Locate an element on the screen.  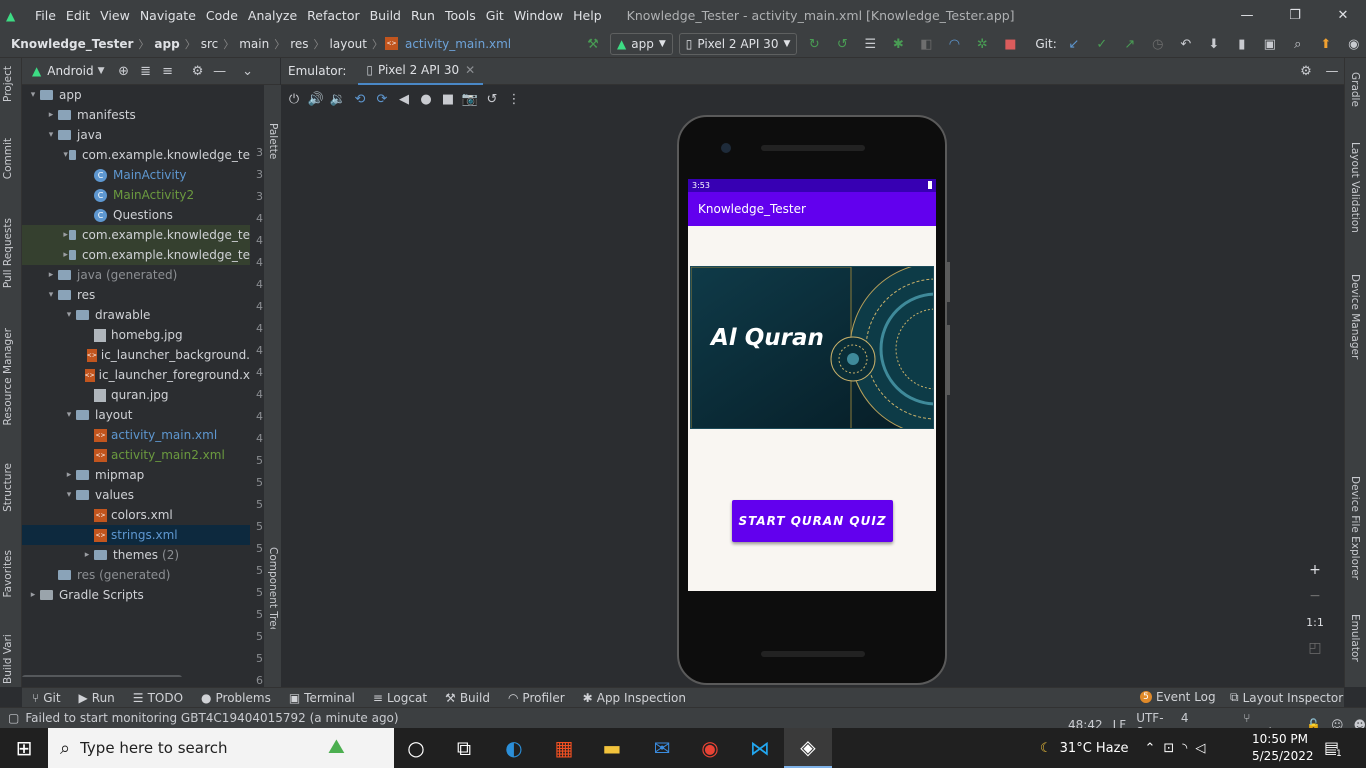
zoom-out-button: − is located at coordinates (1315, 596).